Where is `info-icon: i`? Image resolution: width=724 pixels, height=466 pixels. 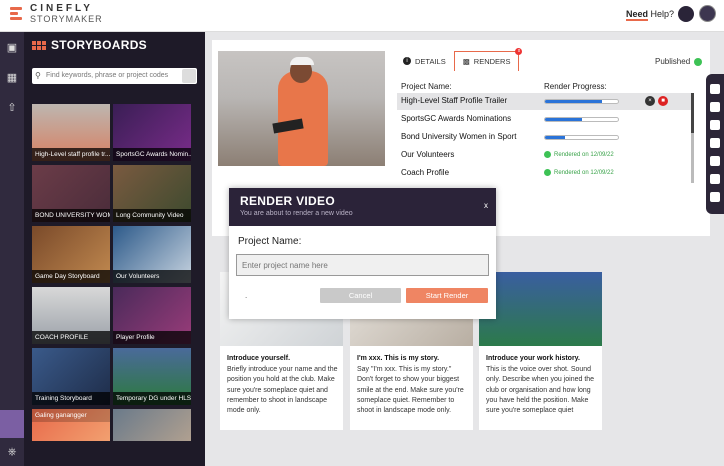
info-icon: i is located at coordinates (407, 61).